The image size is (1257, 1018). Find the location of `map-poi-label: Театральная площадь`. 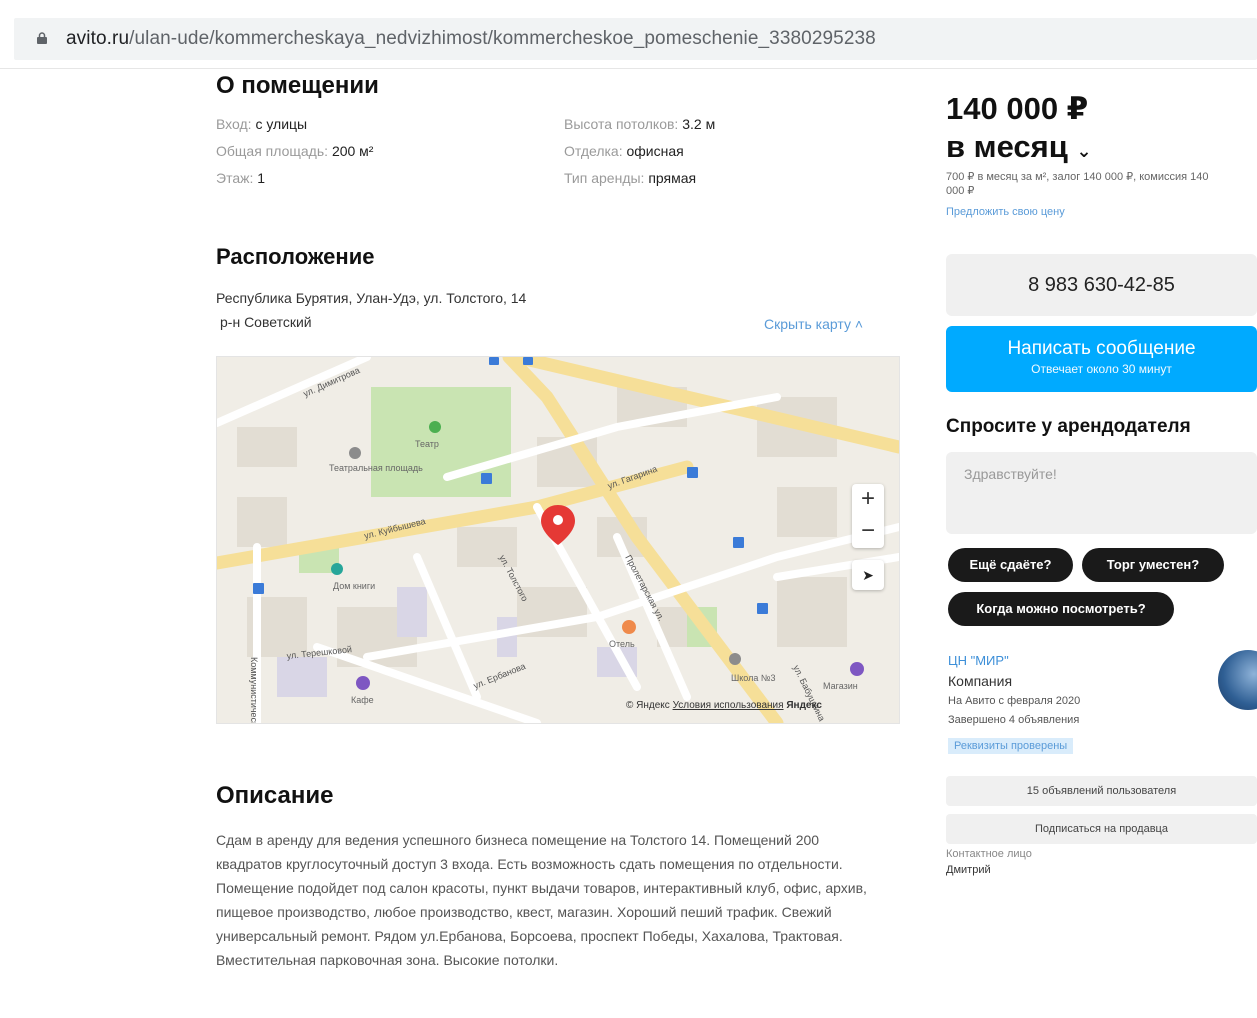

map-poi-label: Театральная площадь is located at coordinates (376, 468).